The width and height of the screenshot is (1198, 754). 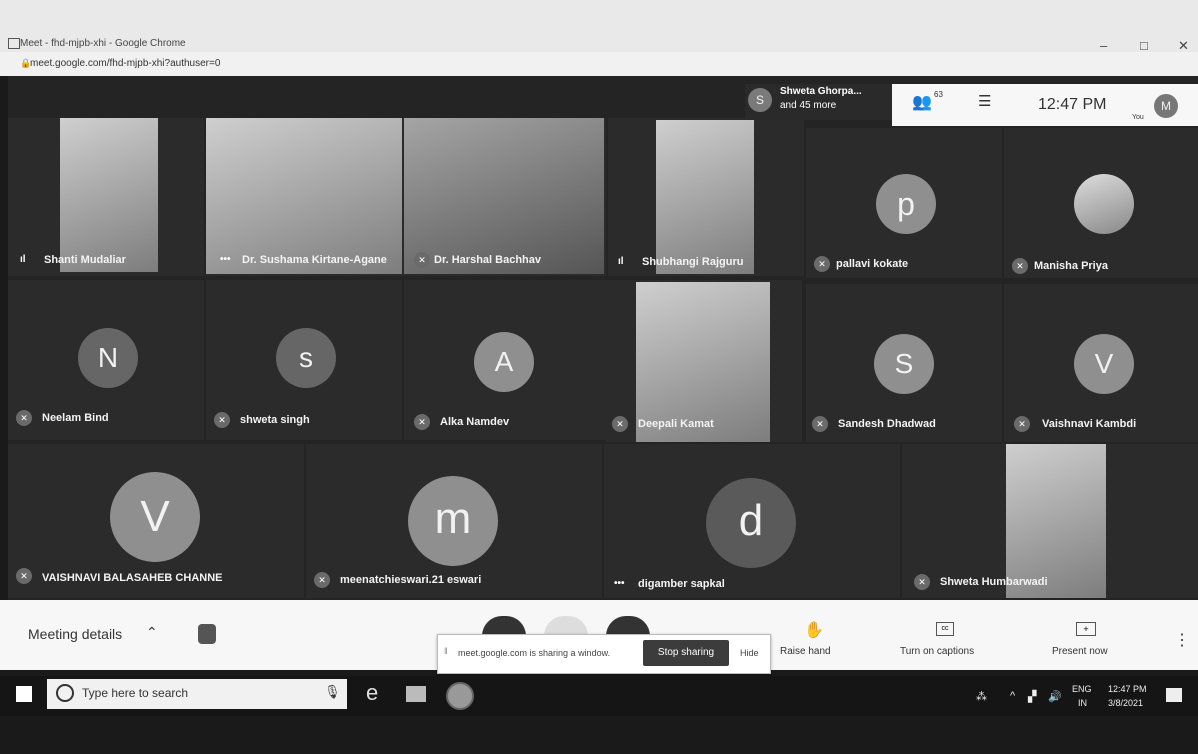 What do you see at coordinates (1012, 696) in the screenshot?
I see `chevron-up-icon: ^` at bounding box center [1012, 696].